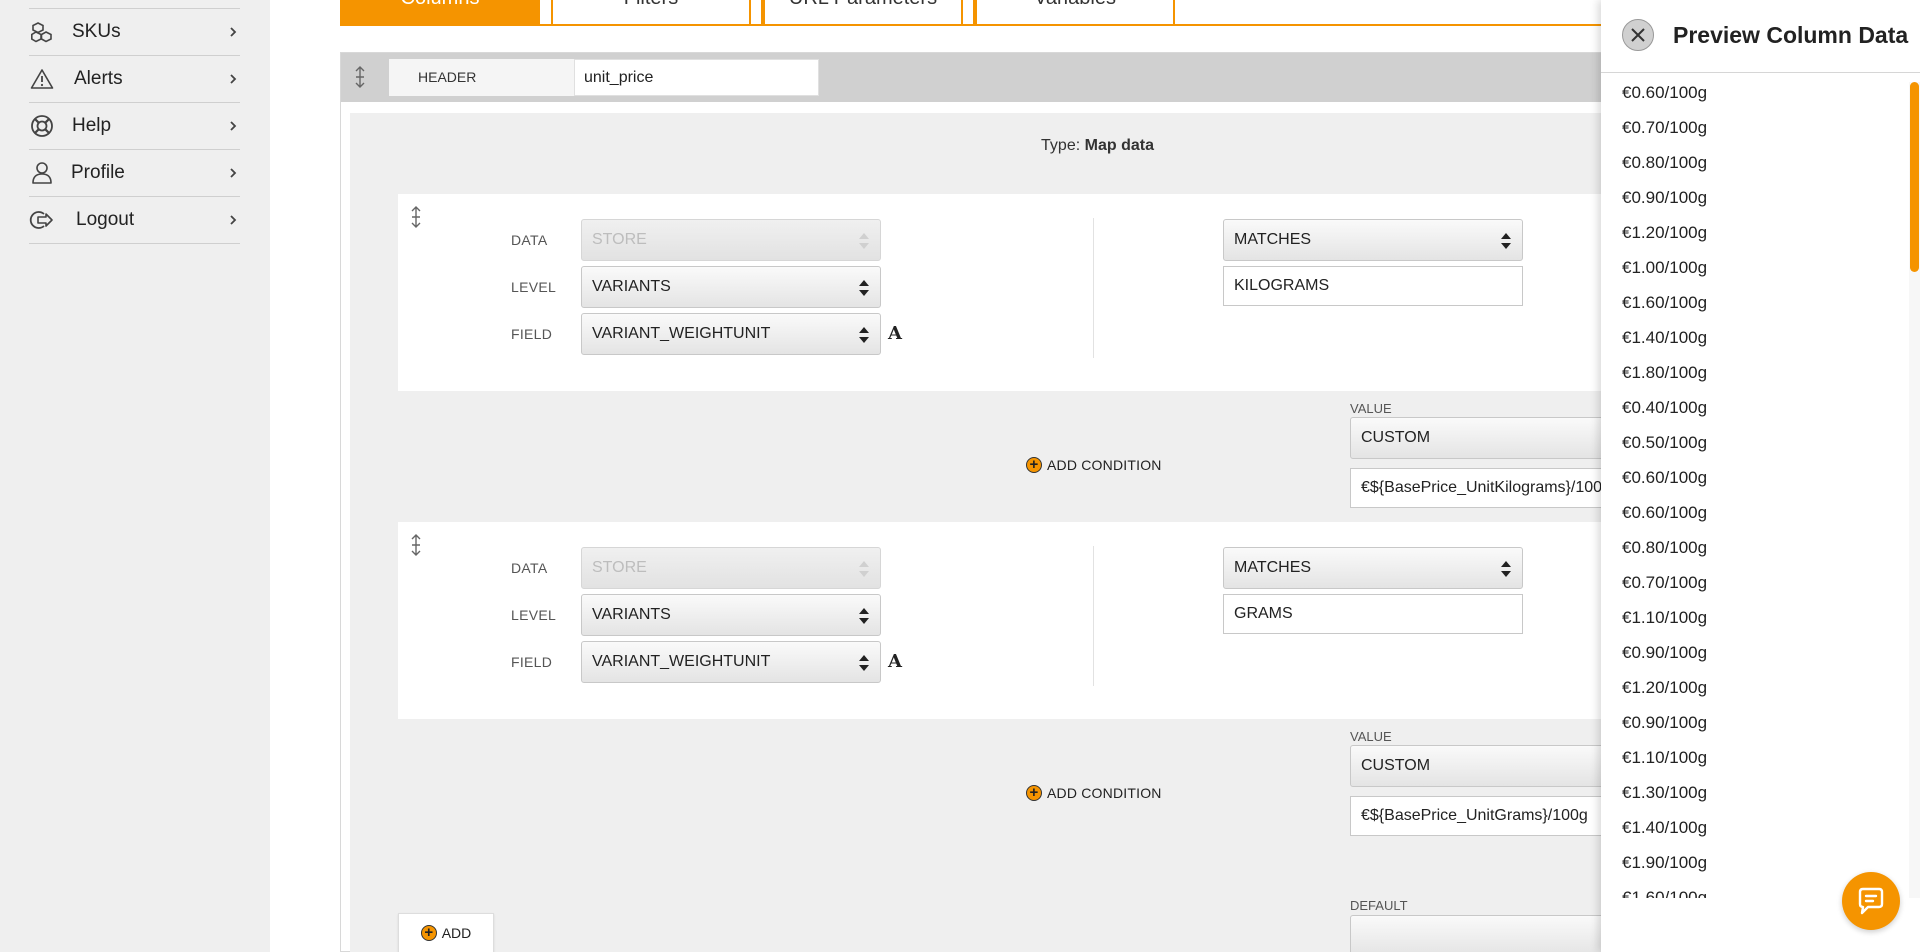 Image resolution: width=1920 pixels, height=952 pixels. What do you see at coordinates (1665, 372) in the screenshot?
I see `preview-list-item: €1.80/100g` at bounding box center [1665, 372].